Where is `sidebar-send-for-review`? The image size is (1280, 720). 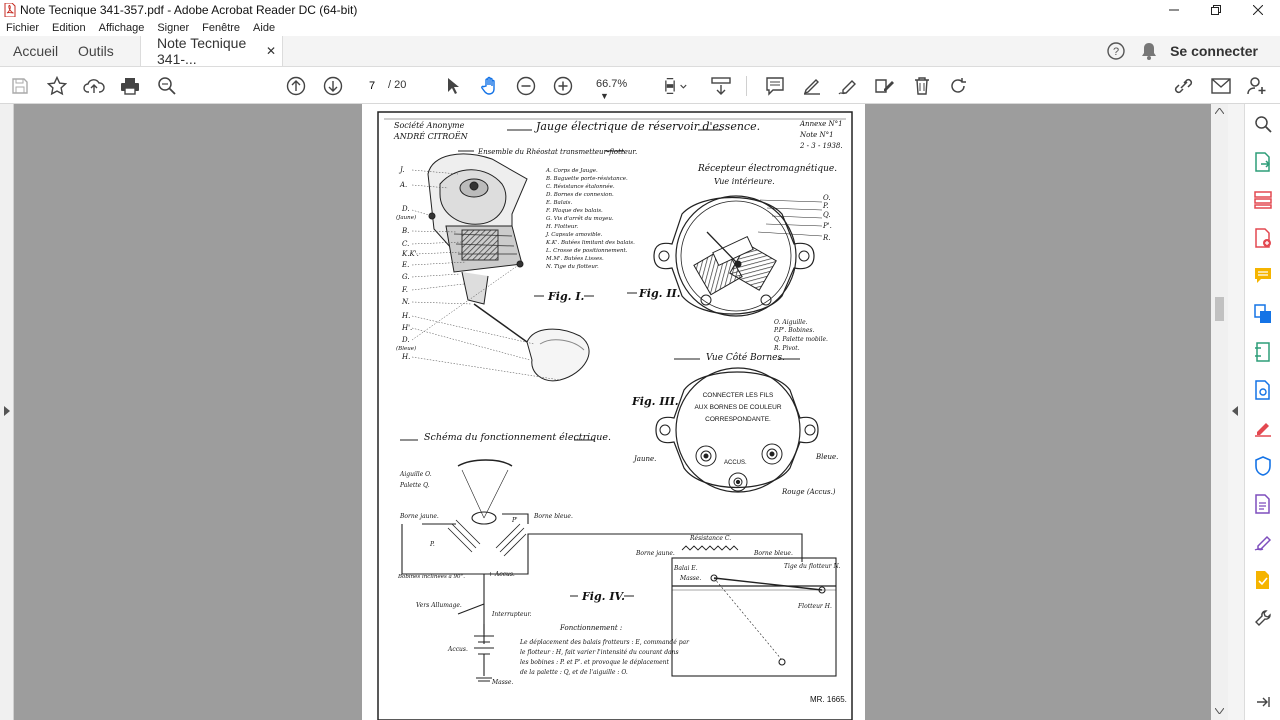 sidebar-send-for-review is located at coordinates (1263, 580).